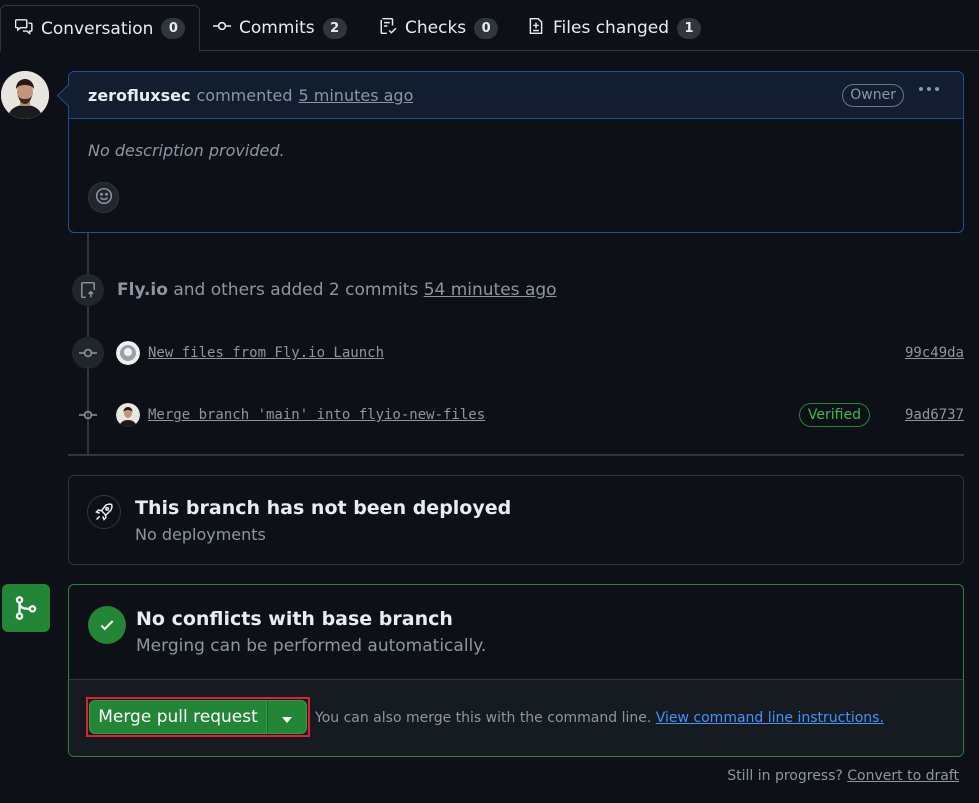 The height and width of the screenshot is (803, 979). I want to click on tab-checks: Checks 0, so click(438, 28).